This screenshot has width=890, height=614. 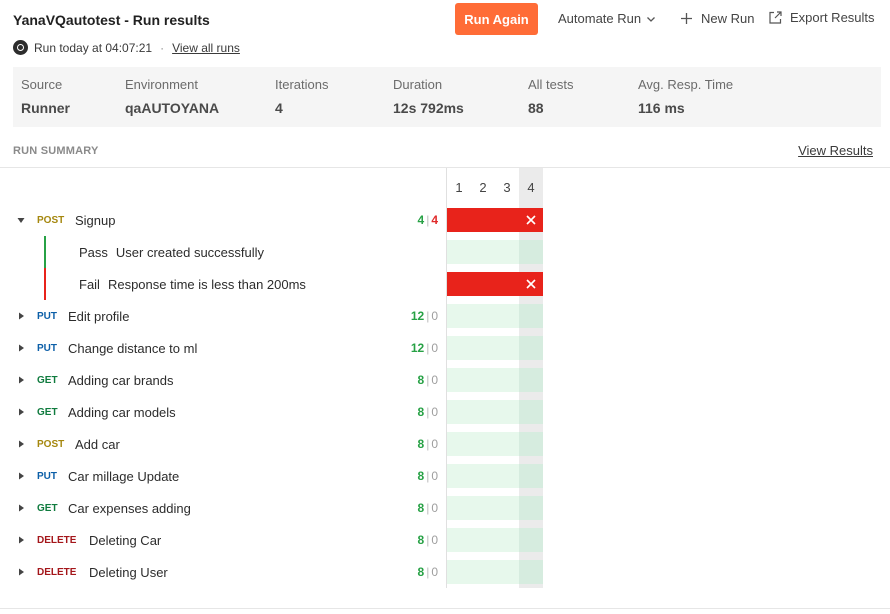 What do you see at coordinates (445, 608) in the screenshot?
I see `bottom-divider` at bounding box center [445, 608].